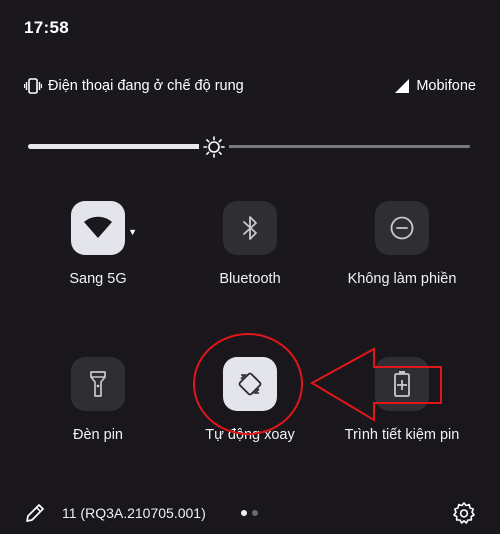 The image size is (500, 534). What do you see at coordinates (146, 86) in the screenshot?
I see `ringer-mode-label: Điện thoại đang ở chế độ rung` at bounding box center [146, 86].